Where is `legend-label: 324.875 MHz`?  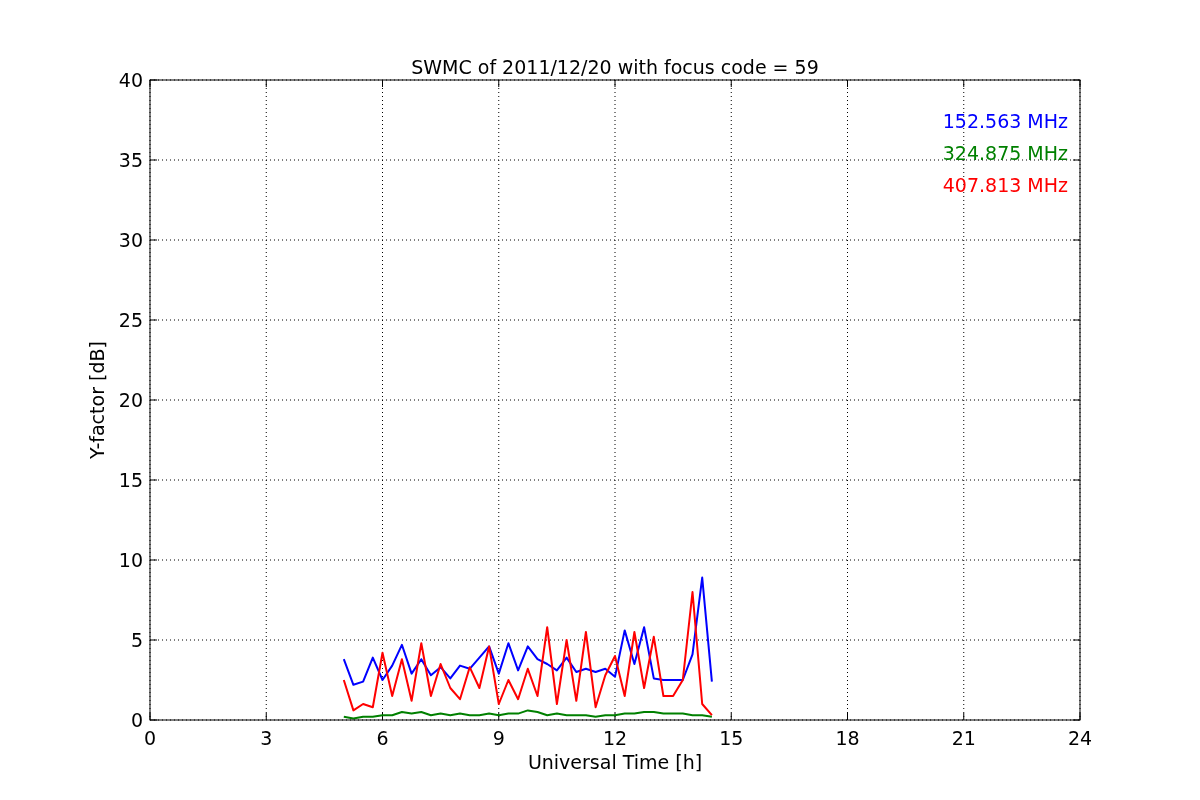
legend-label: 324.875 MHz is located at coordinates (1005, 153).